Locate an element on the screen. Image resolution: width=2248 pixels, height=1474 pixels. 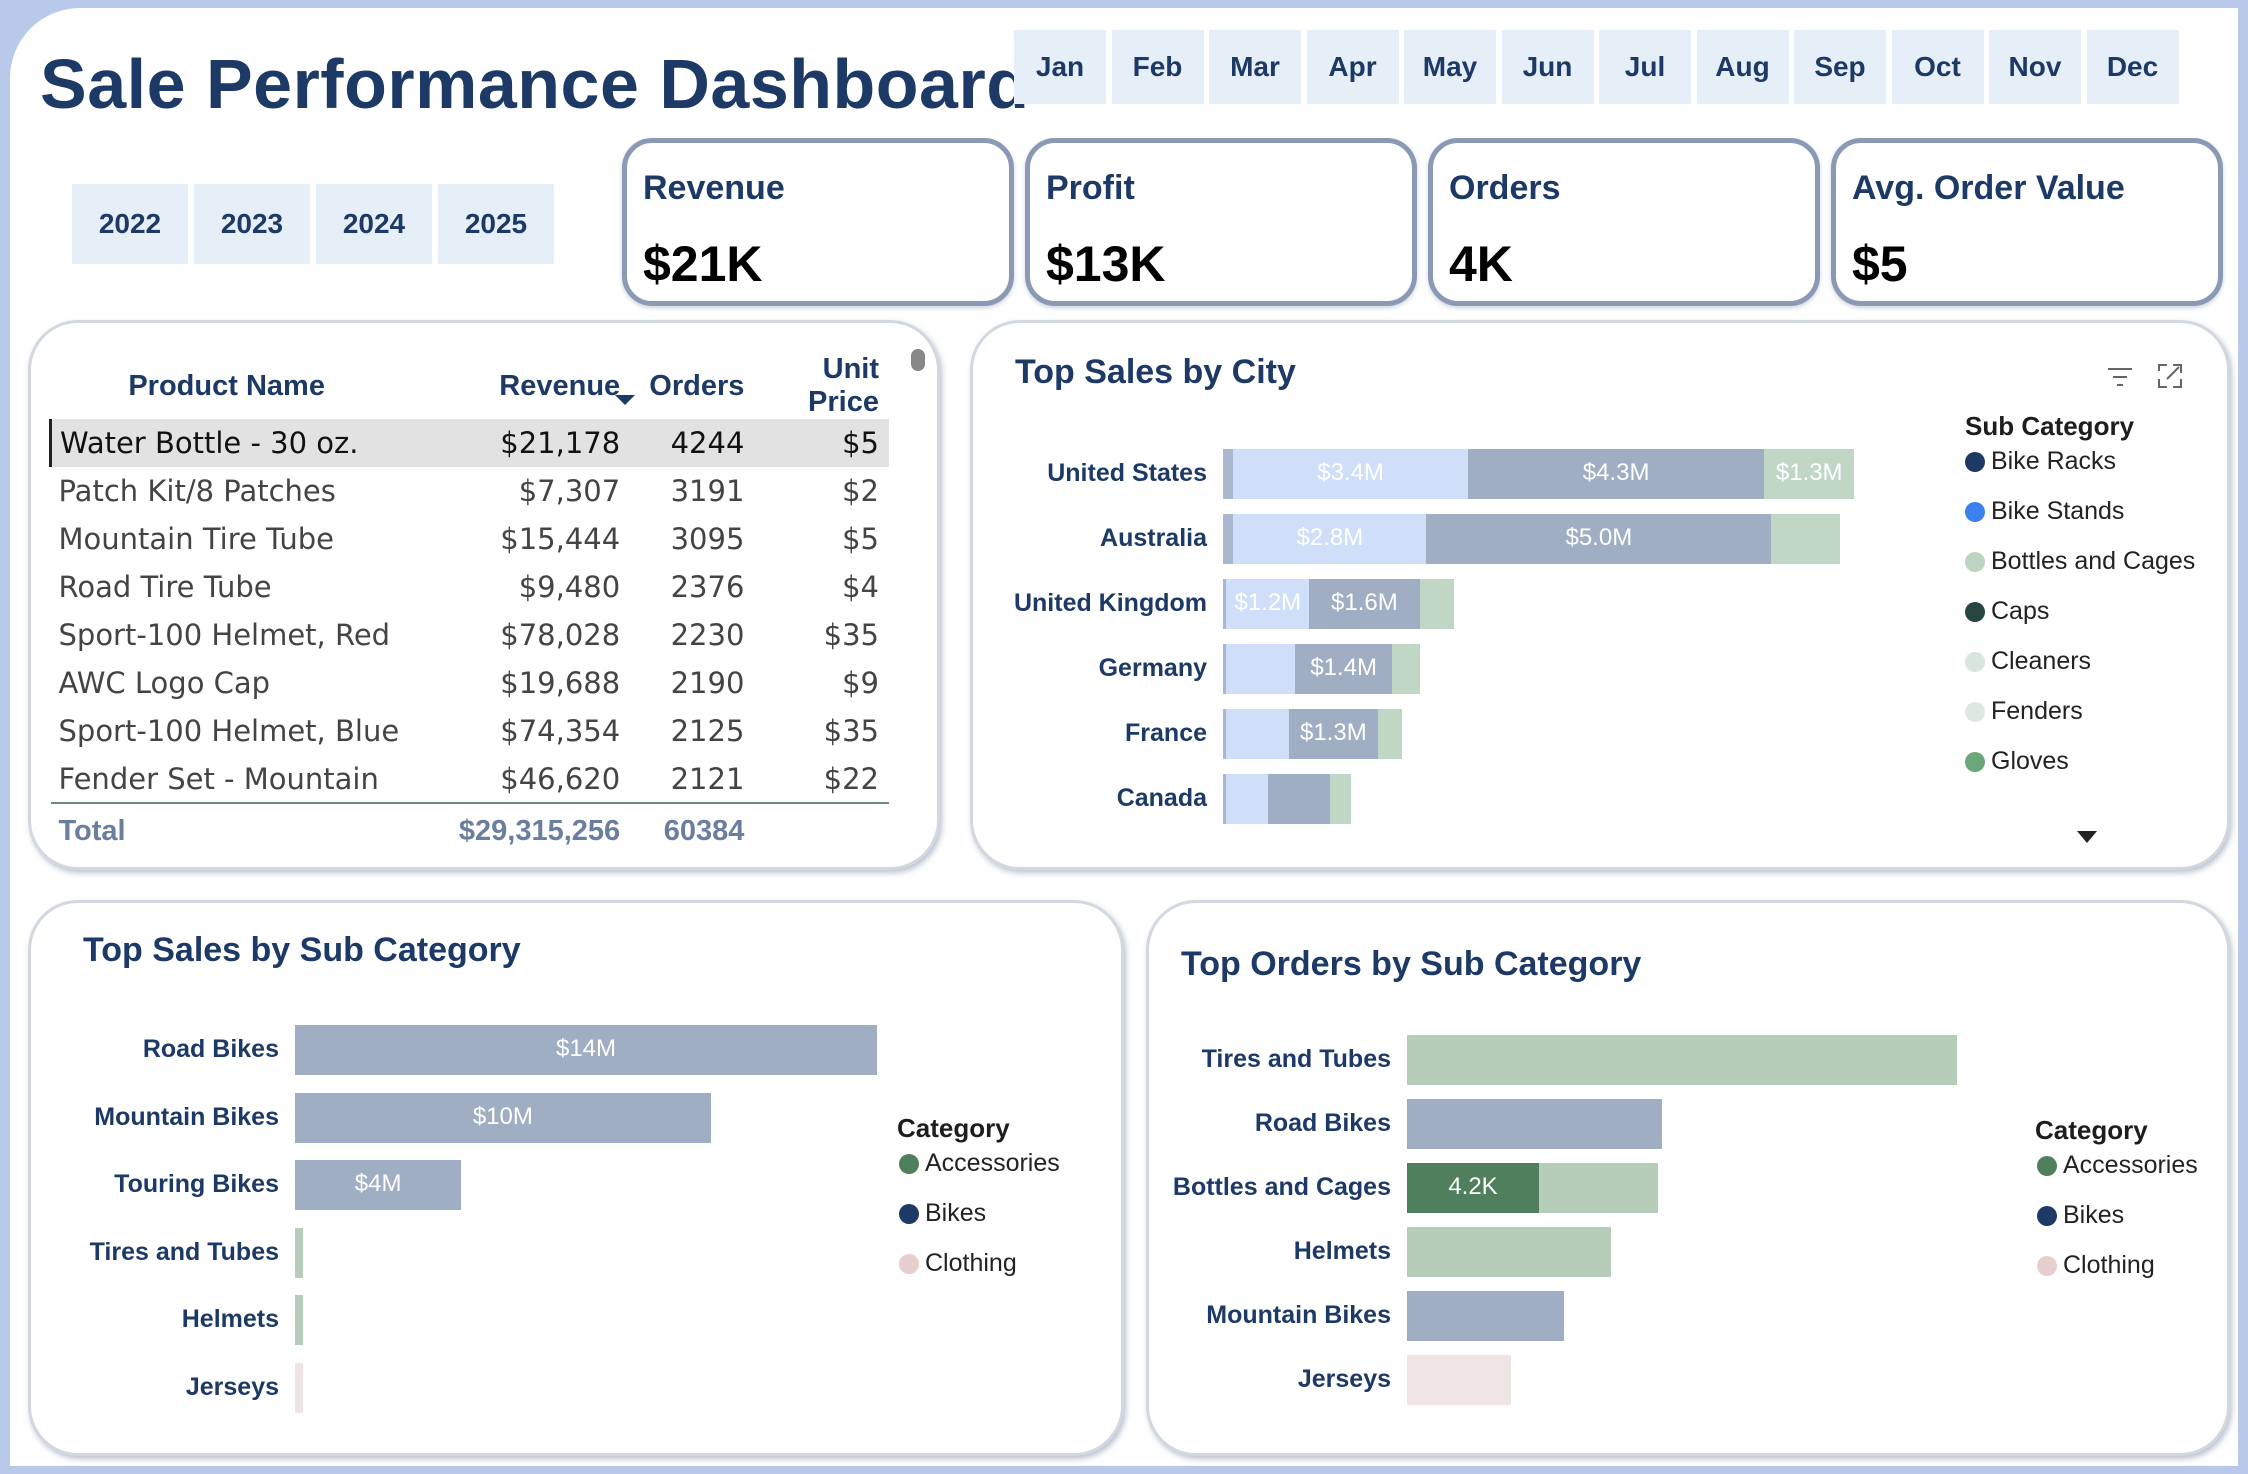
col-header-revenue: Revenue is located at coordinates (521, 386).